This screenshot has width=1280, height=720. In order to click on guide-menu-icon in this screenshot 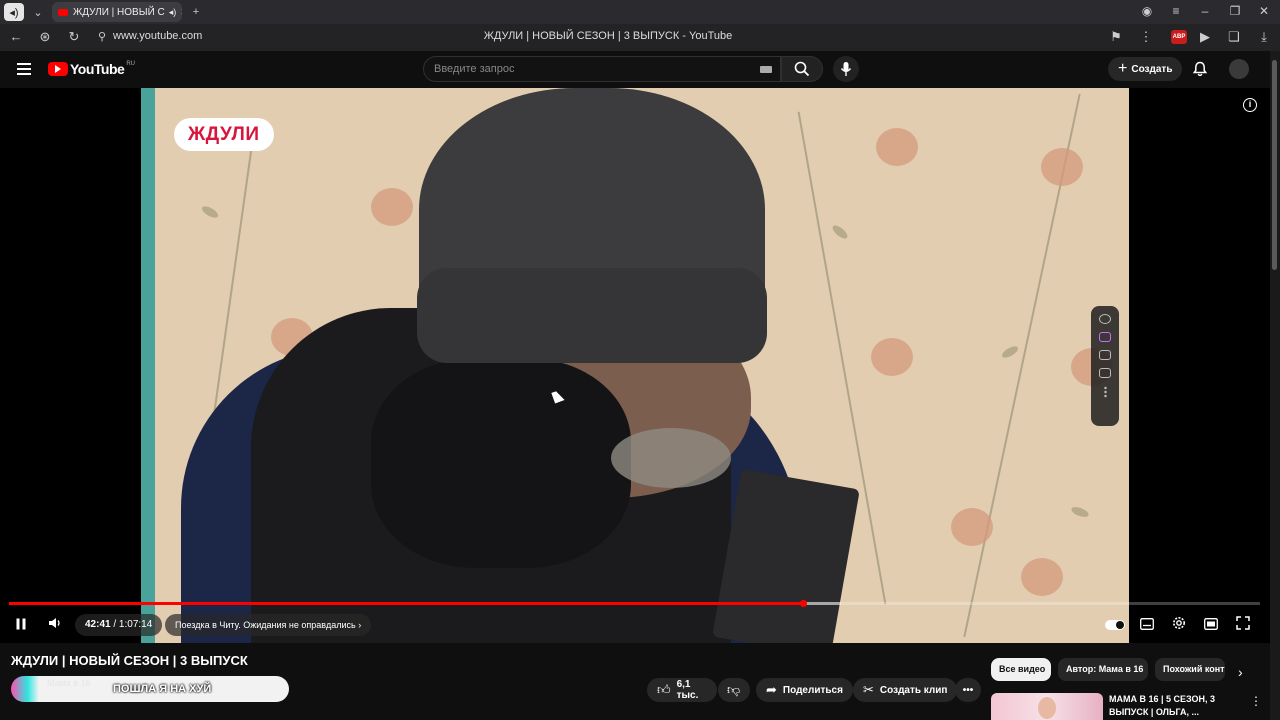, I will do `click(24, 69)`.